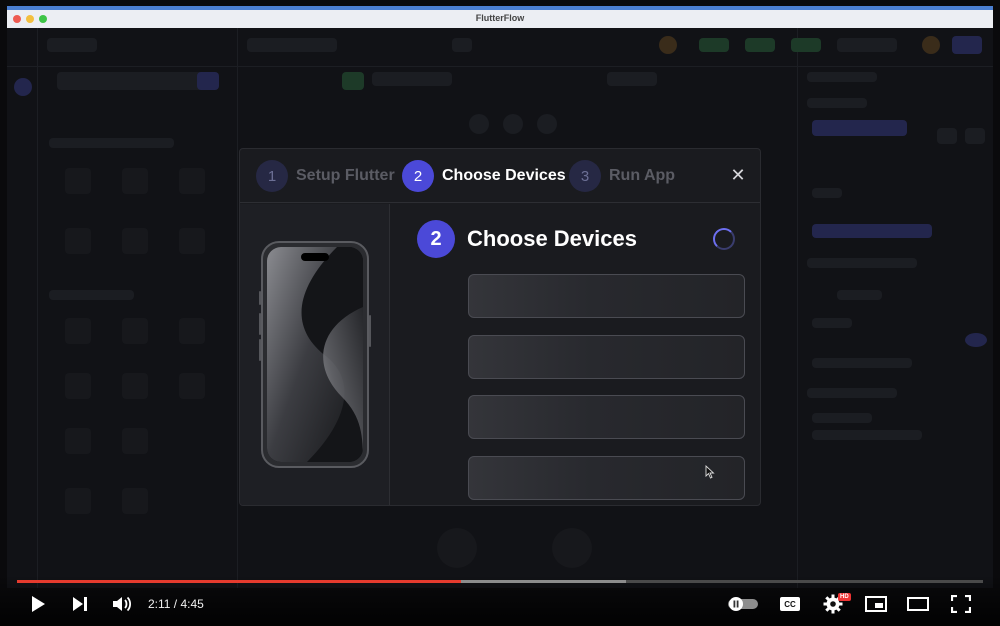 The height and width of the screenshot is (626, 1000). I want to click on cc-icon: CC, so click(790, 604).